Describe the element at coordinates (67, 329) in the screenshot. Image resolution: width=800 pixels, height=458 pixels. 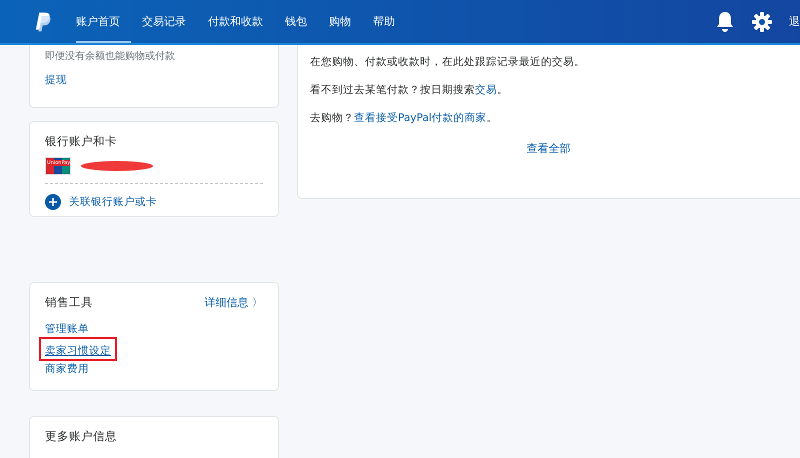
I see `sales-tool-link: 管理账单` at that location.